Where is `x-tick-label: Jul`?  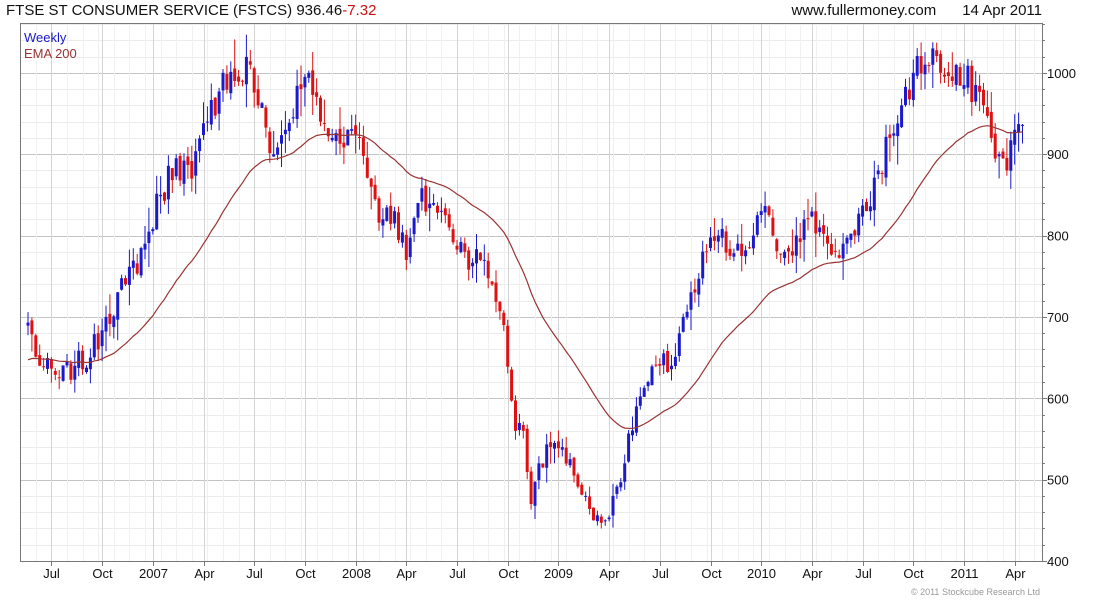 x-tick-label: Jul is located at coordinates (254, 573).